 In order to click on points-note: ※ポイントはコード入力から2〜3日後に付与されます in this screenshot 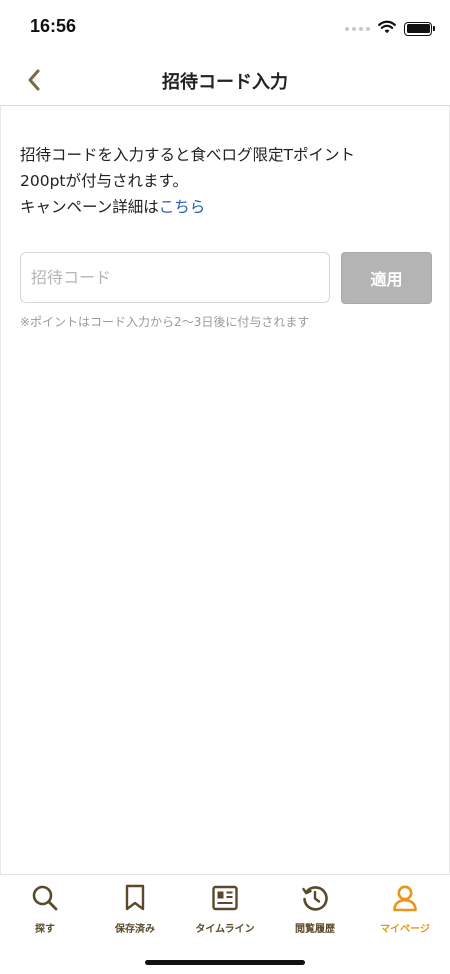, I will do `click(165, 322)`.